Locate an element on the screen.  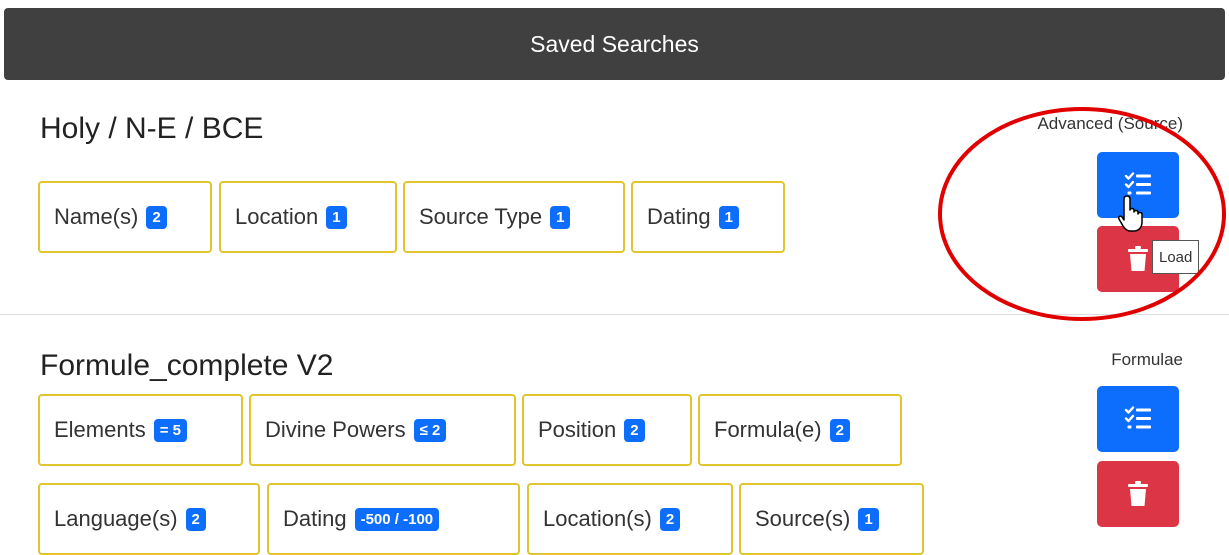
filter-chip-dating: Dating -500 / -100 is located at coordinates (393, 519).